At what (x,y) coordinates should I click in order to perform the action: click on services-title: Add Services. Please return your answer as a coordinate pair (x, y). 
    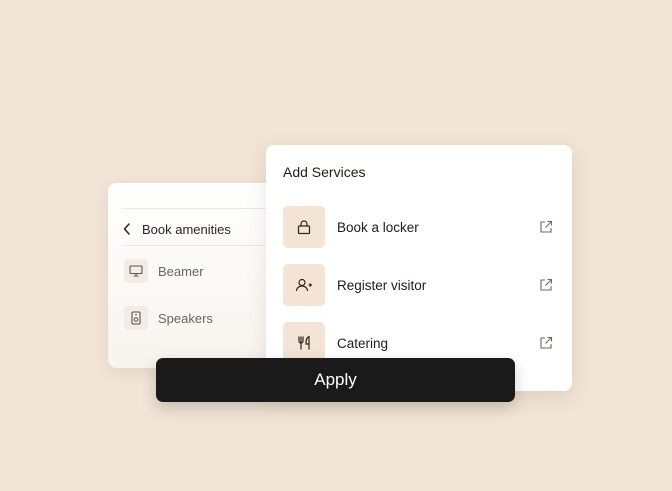
    Looking at the image, I should click on (324, 172).